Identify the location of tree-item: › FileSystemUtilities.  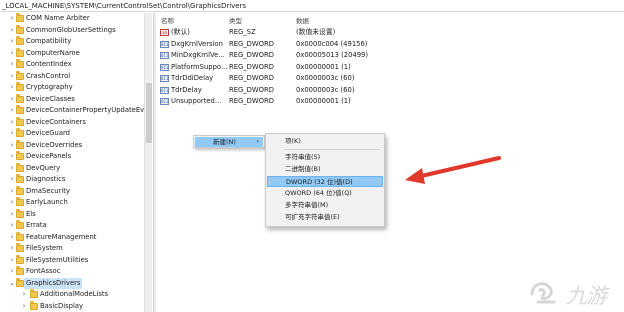
(72, 260).